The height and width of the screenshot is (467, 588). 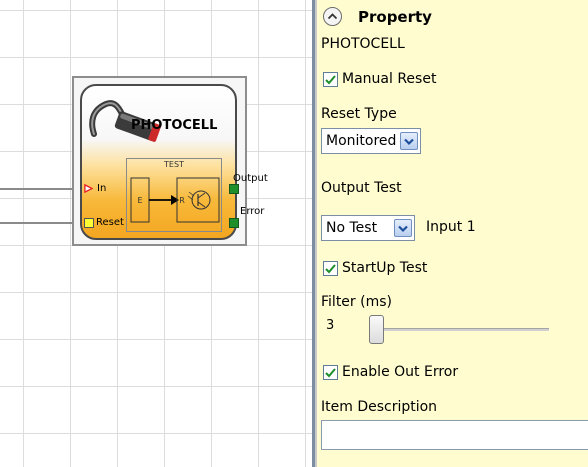 I want to click on startup-test-checkbox, so click(x=330, y=268).